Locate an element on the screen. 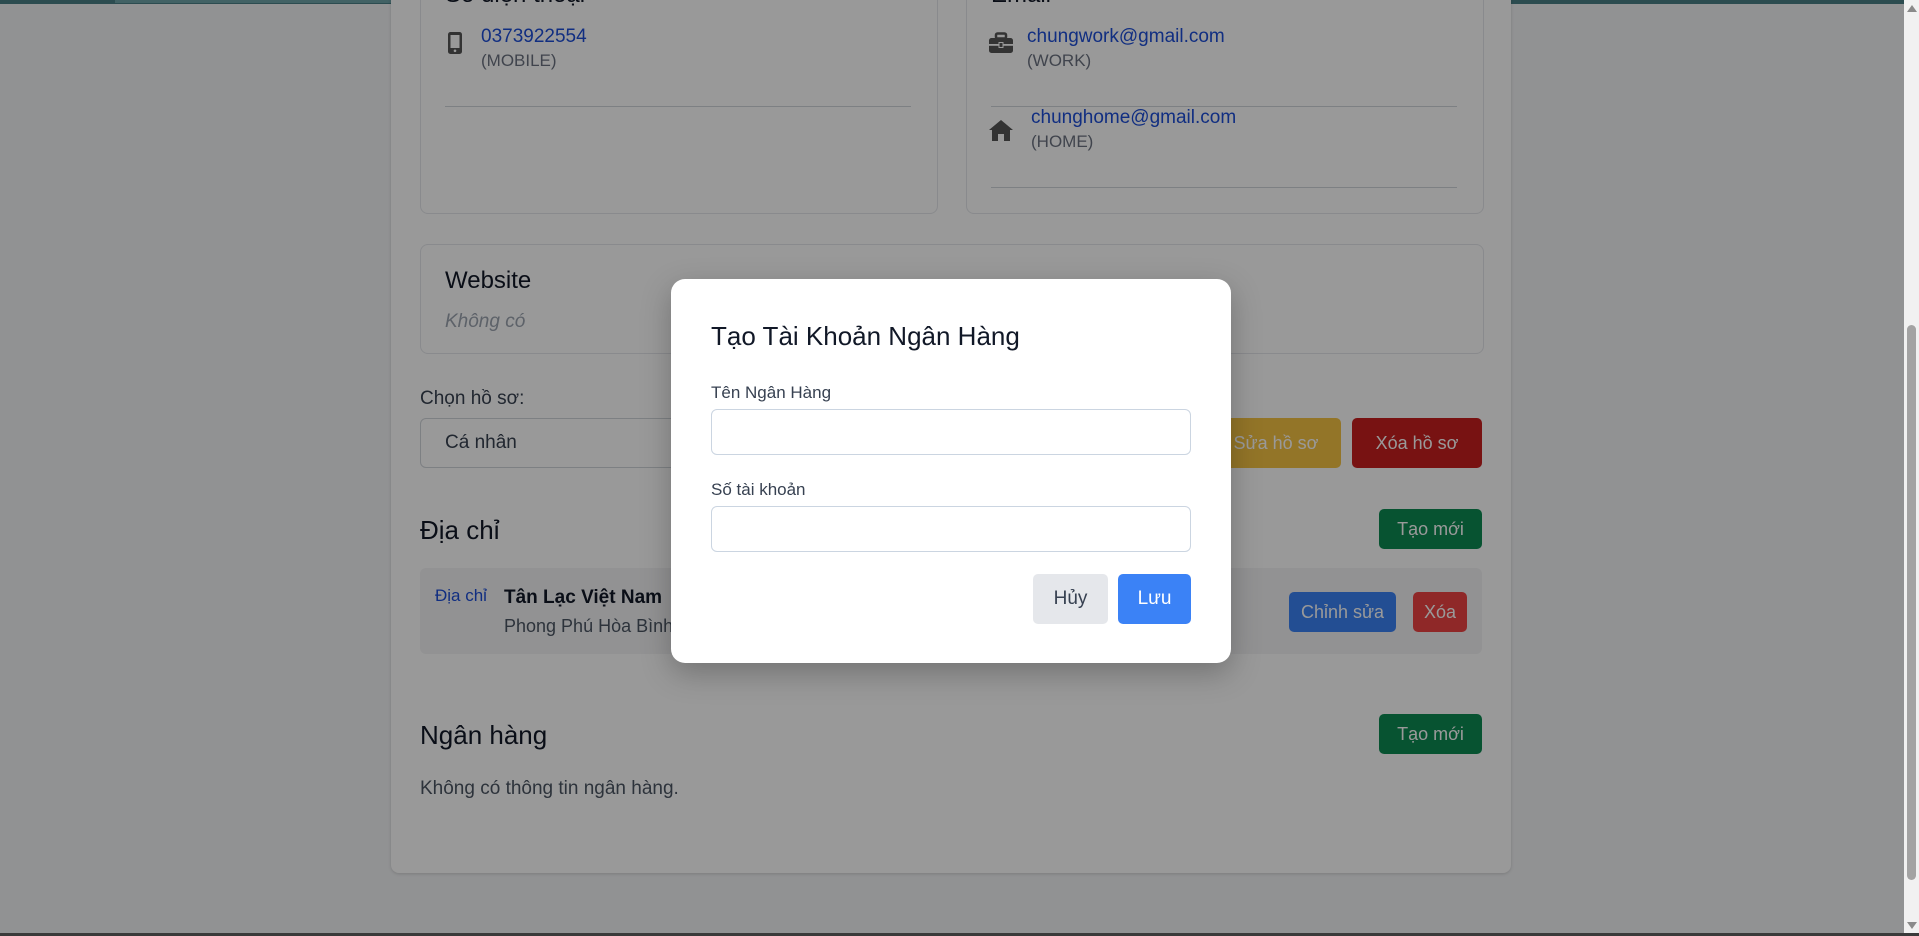  bank-name-input is located at coordinates (951, 432).